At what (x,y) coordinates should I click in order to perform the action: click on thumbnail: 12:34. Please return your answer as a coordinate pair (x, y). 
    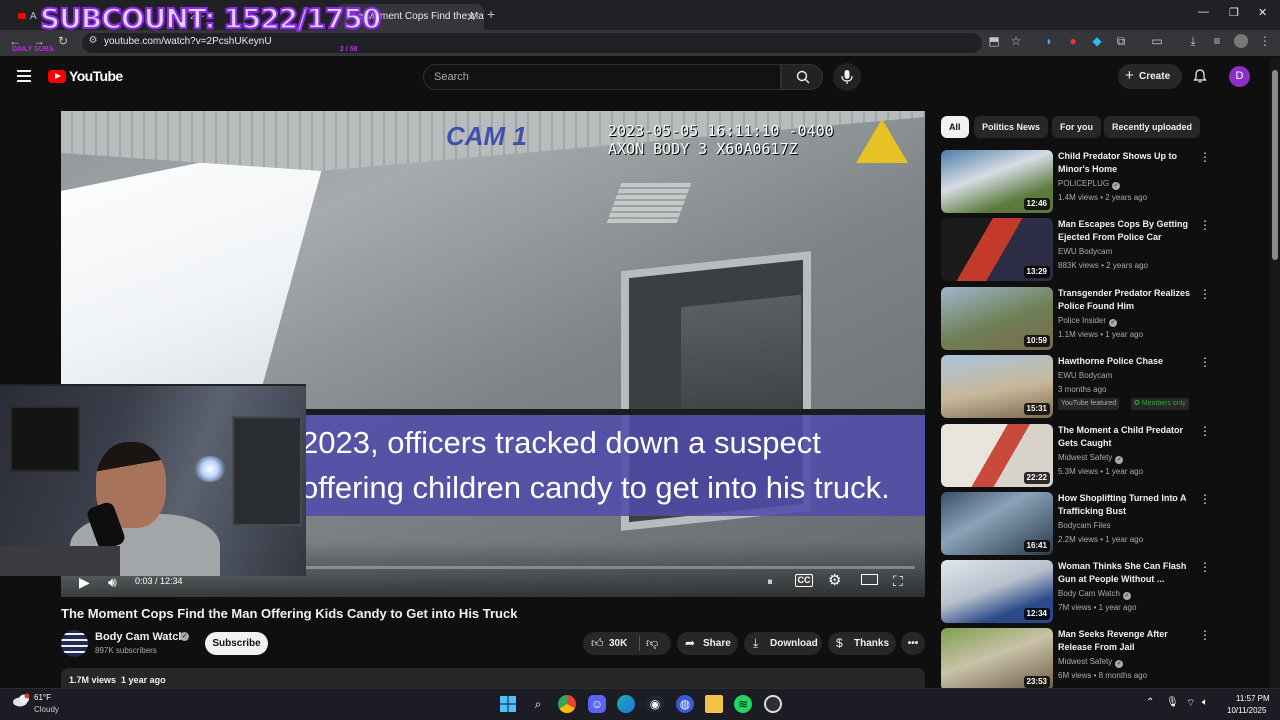
    Looking at the image, I should click on (997, 591).